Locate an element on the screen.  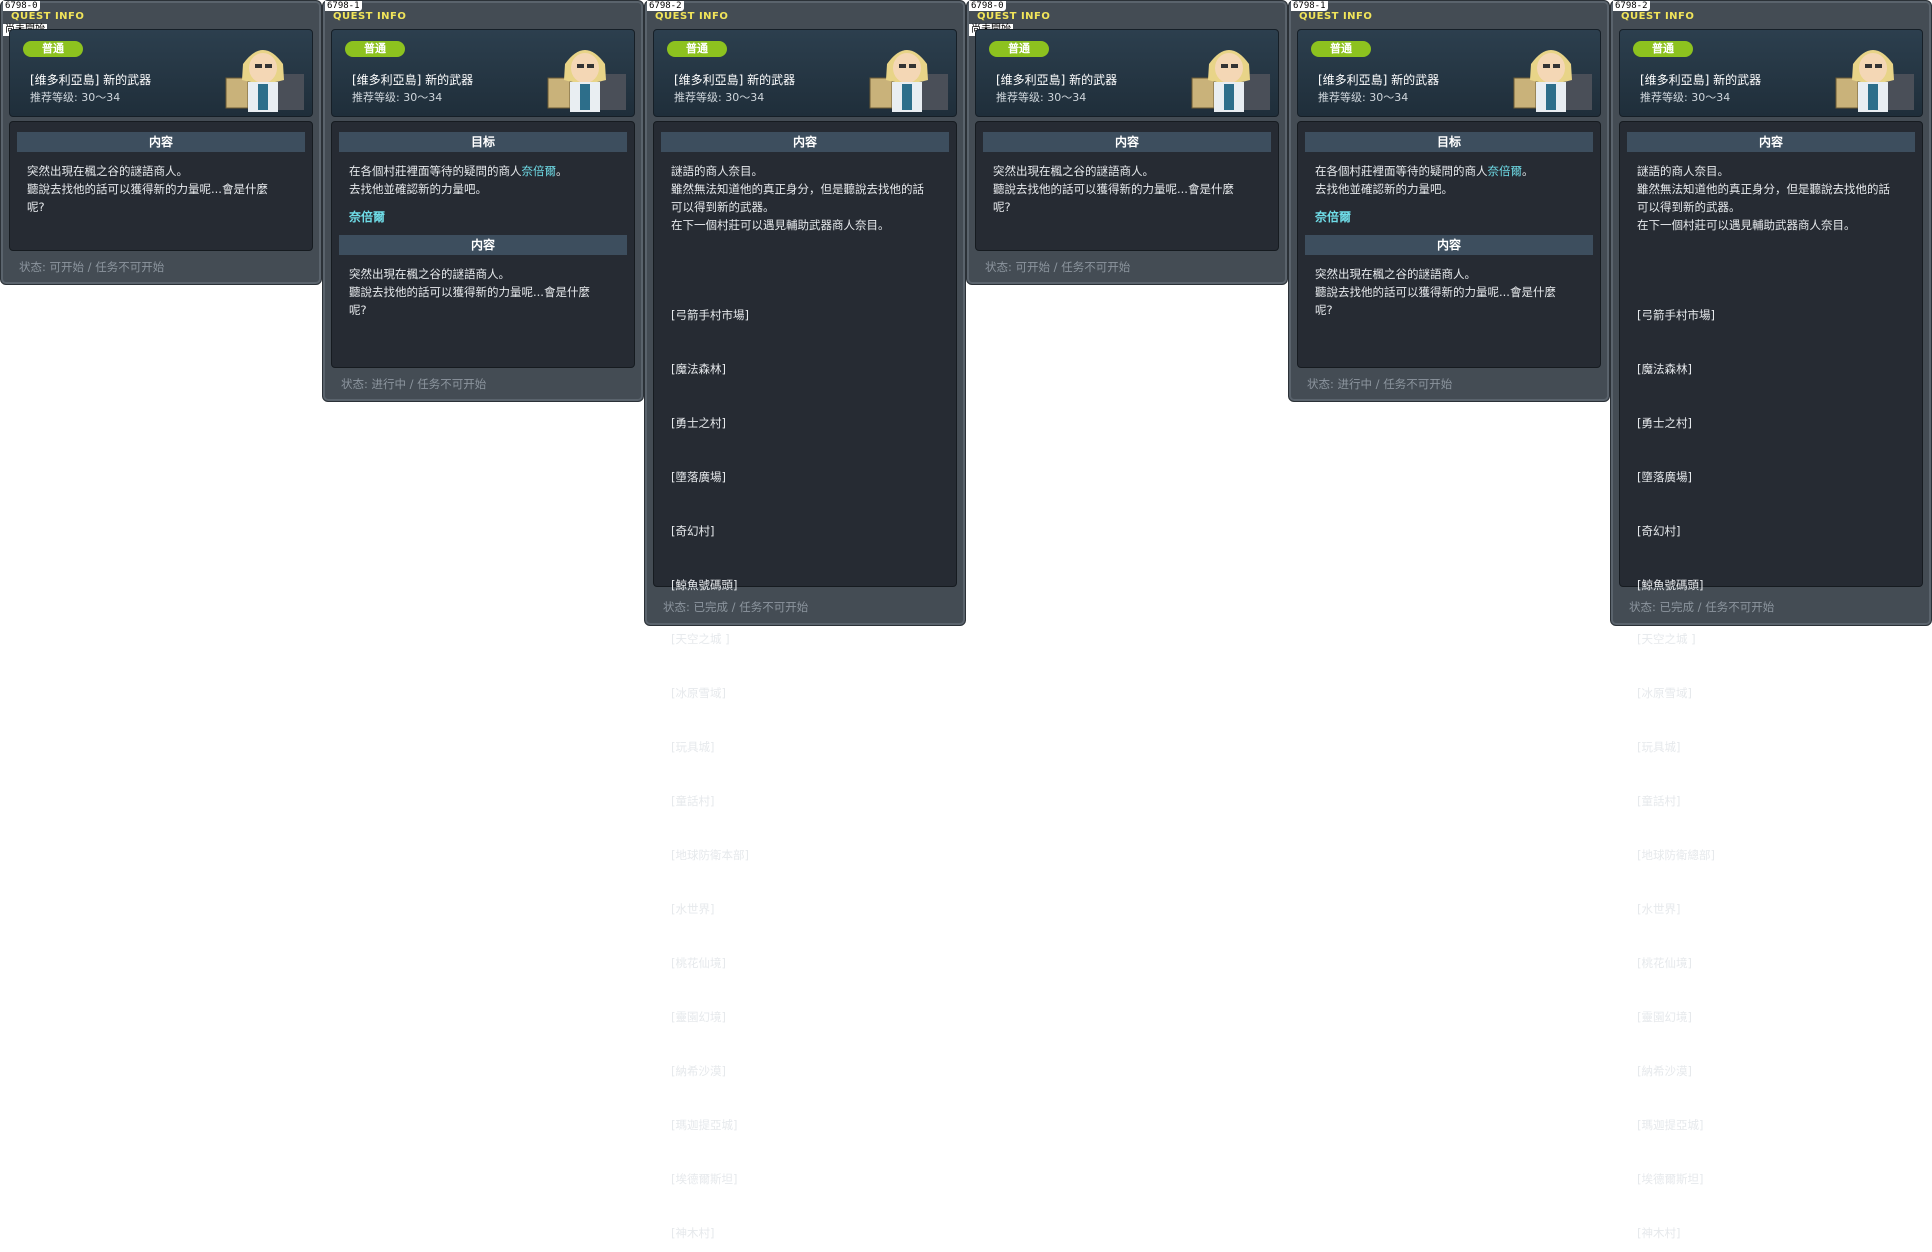
town-item: [墮落廣場] is located at coordinates (1664, 477).